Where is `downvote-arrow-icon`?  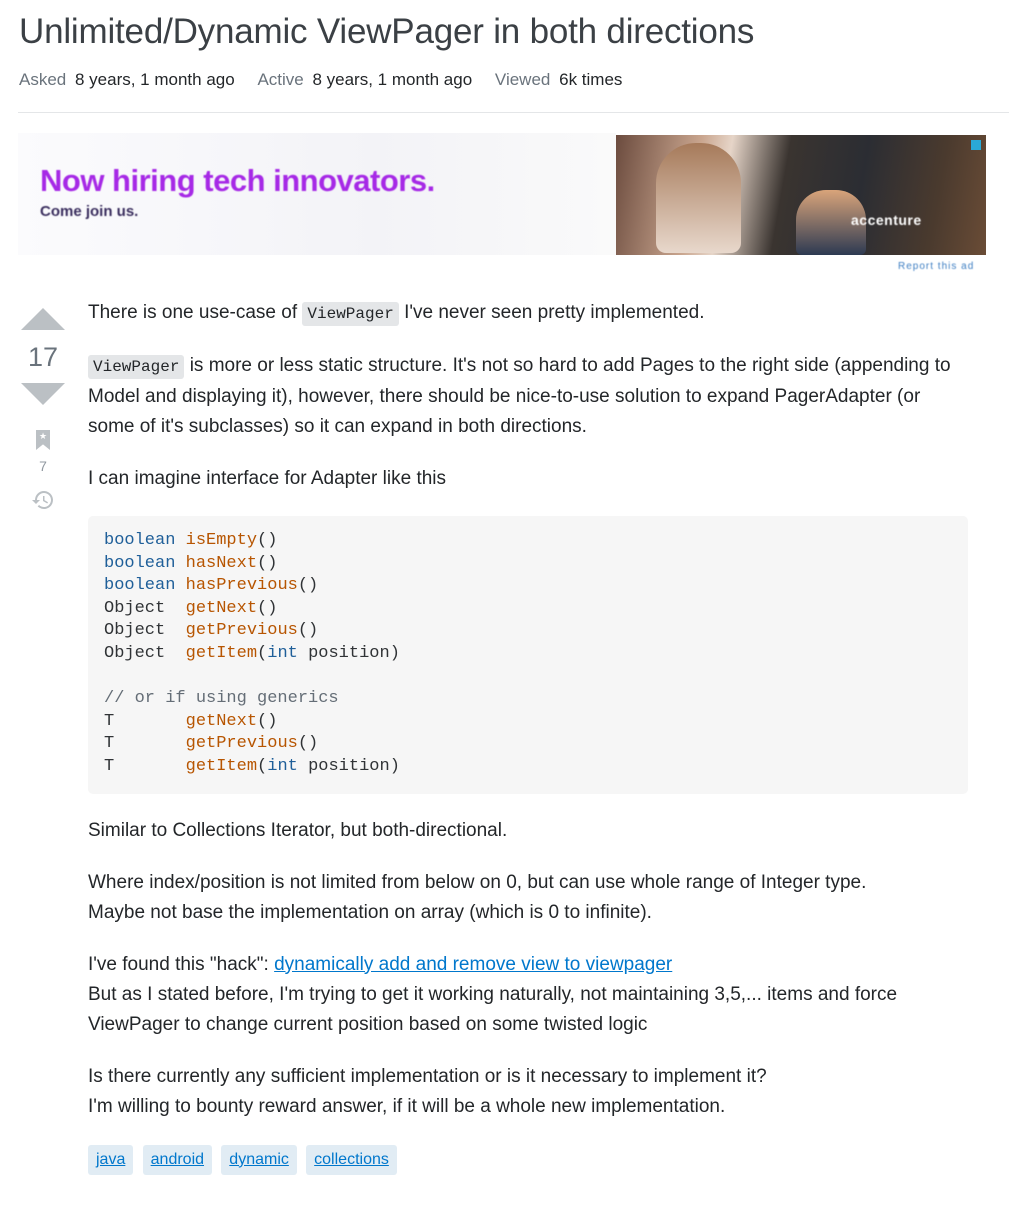
downvote-arrow-icon is located at coordinates (43, 394).